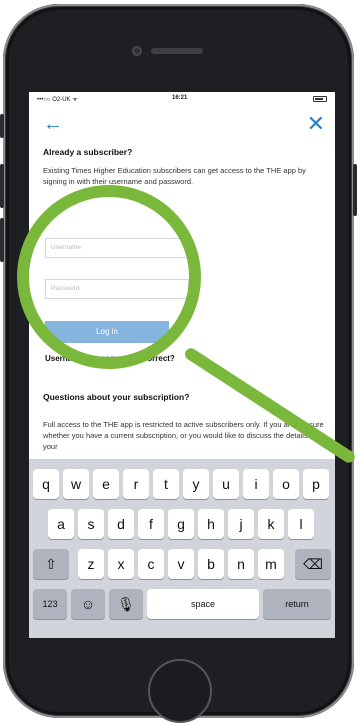 The height and width of the screenshot is (723, 357). I want to click on emoji-key: ☺, so click(88, 604).